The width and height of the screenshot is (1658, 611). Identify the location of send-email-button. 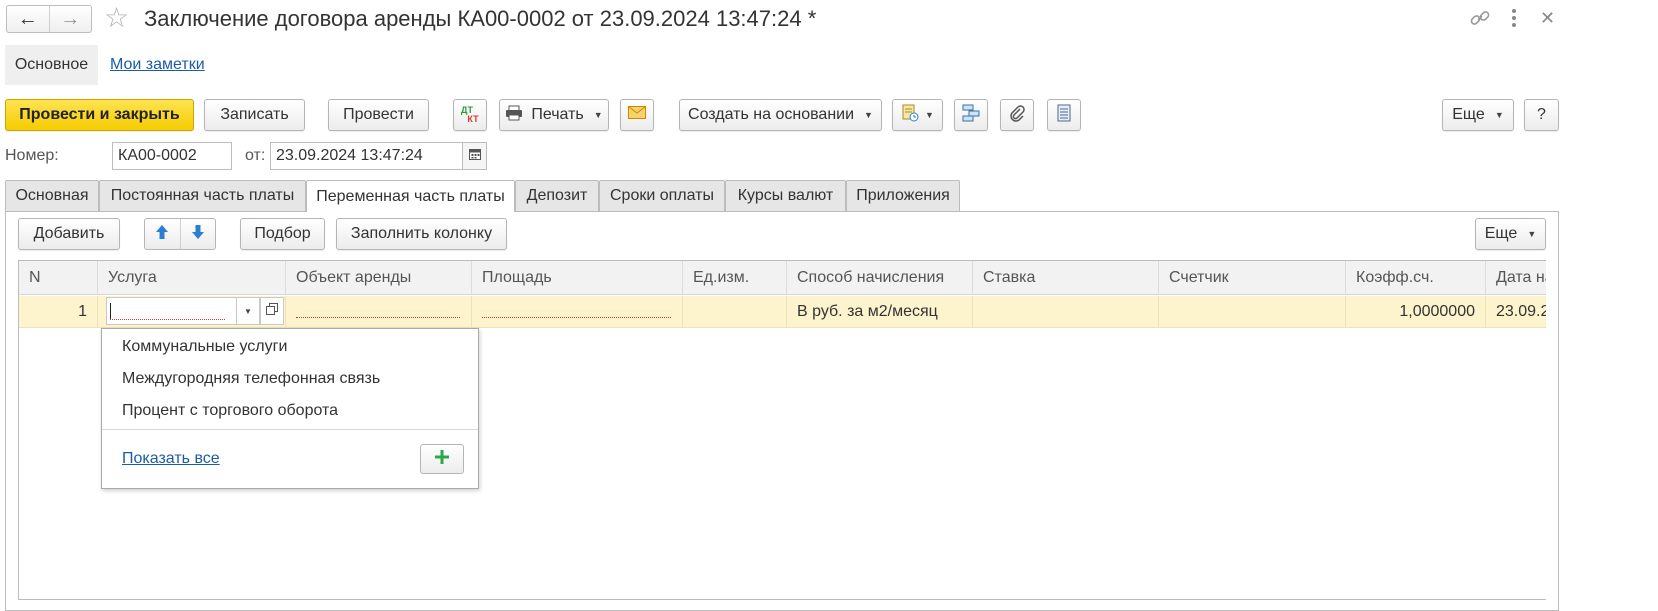
(637, 115).